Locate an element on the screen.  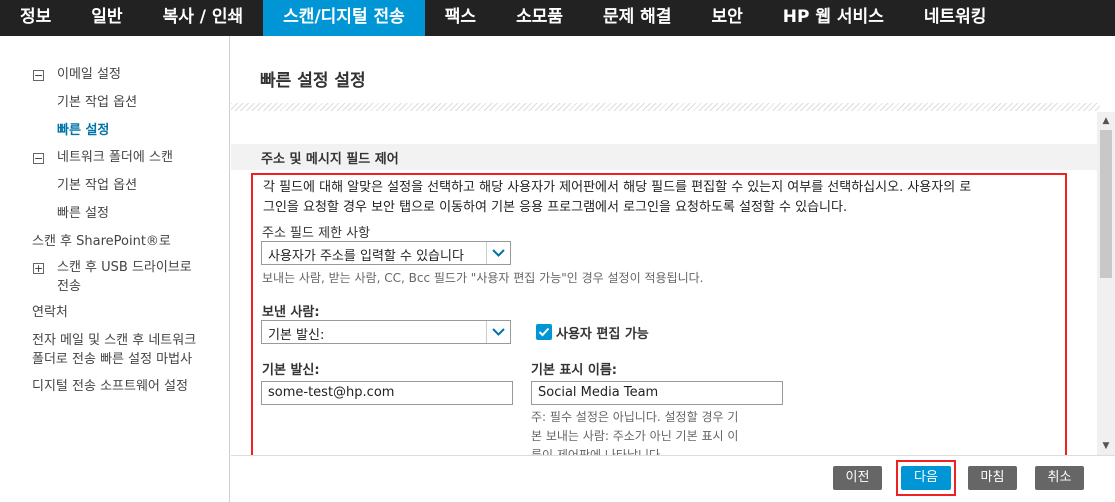
from-label: 보낸 사람: is located at coordinates (291, 312).